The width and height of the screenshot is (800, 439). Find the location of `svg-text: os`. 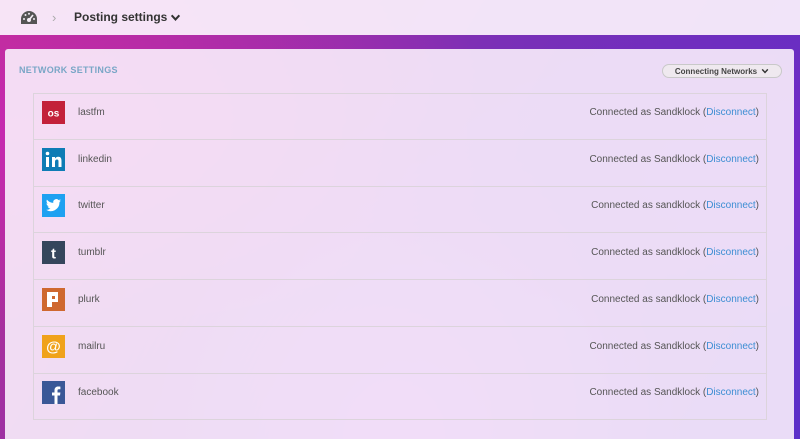

svg-text: os is located at coordinates (54, 114).